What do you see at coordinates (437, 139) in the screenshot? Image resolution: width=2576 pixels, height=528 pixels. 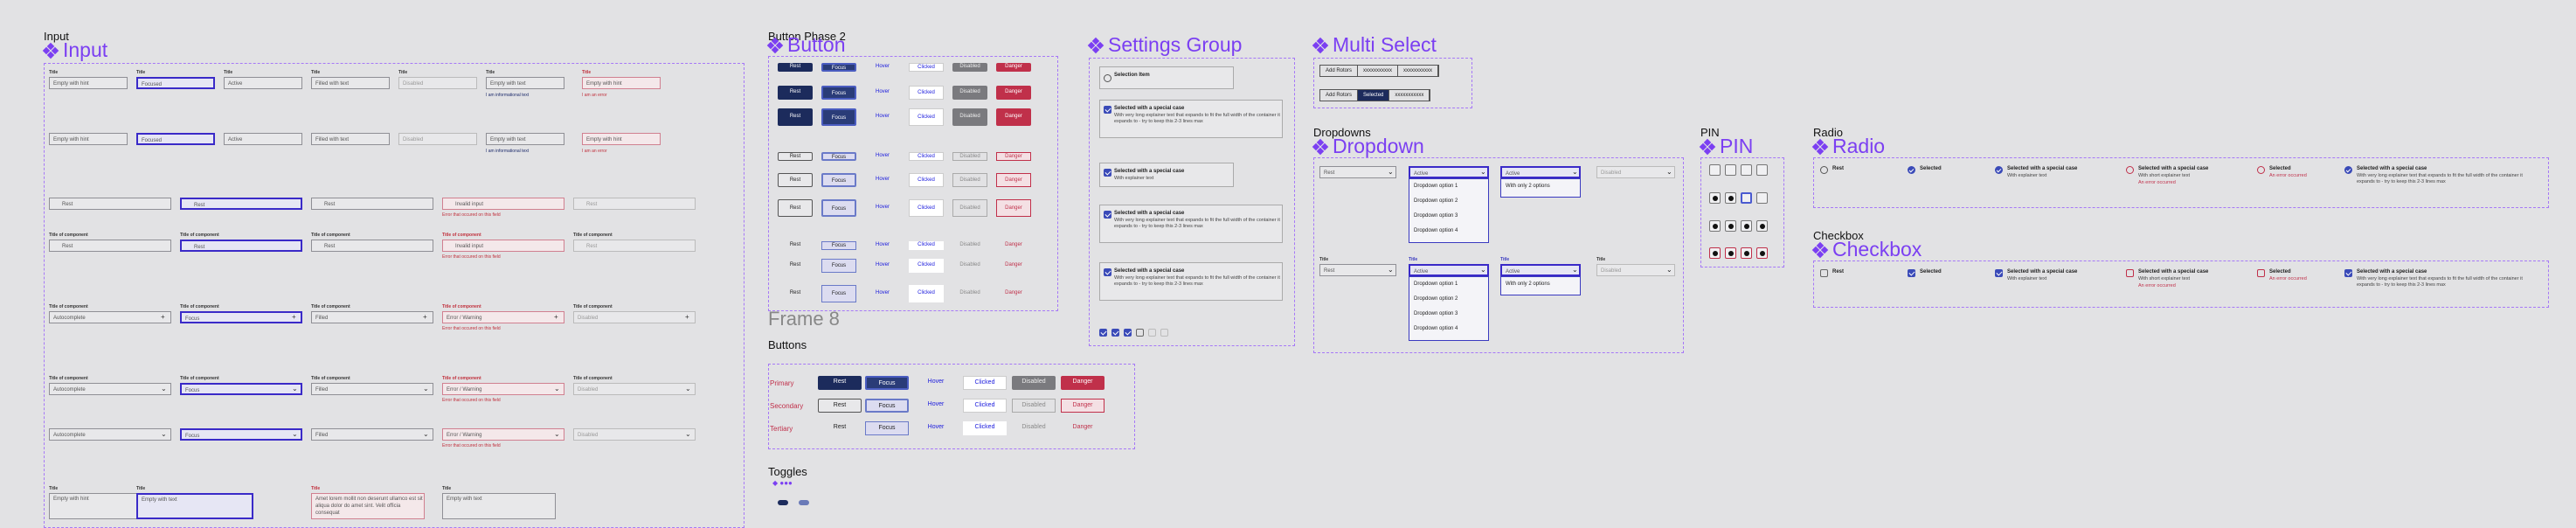 I see `text-input: Disabled` at bounding box center [437, 139].